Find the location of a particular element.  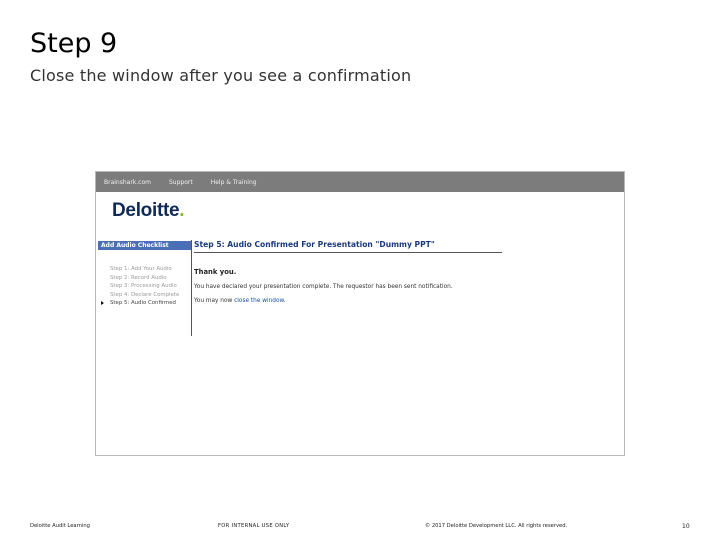

logo-text: Deloitte is located at coordinates (146, 210).